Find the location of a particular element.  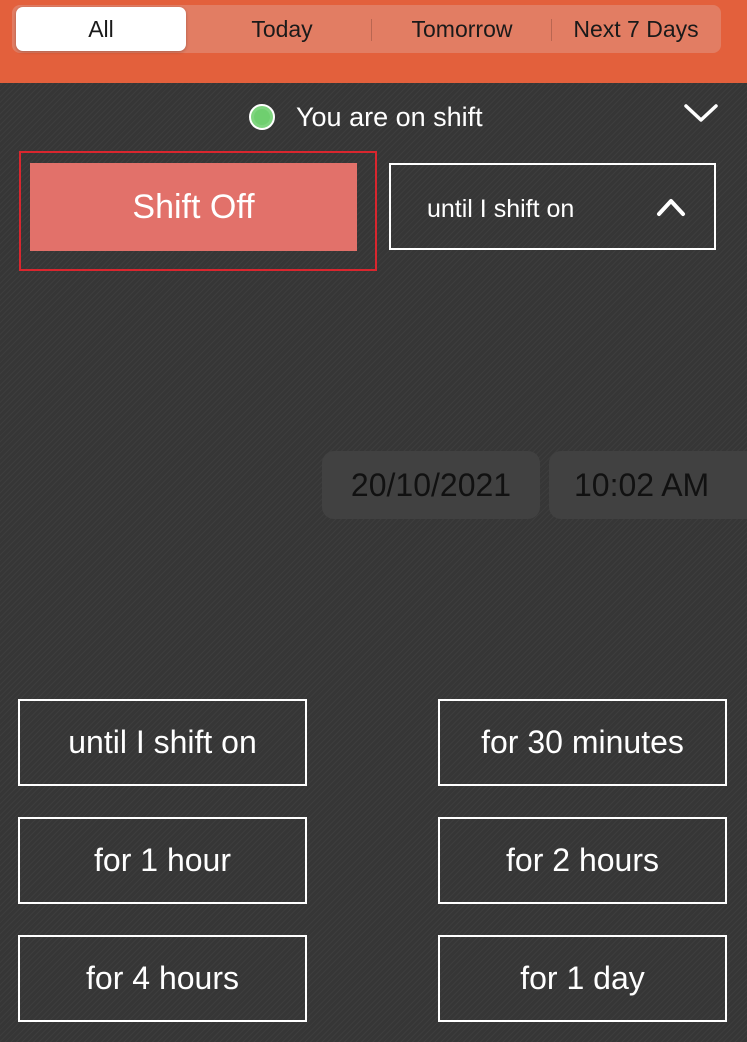

date-filter-segmented-control: All Today Tomorrow Next 7 Days is located at coordinates (366, 29).